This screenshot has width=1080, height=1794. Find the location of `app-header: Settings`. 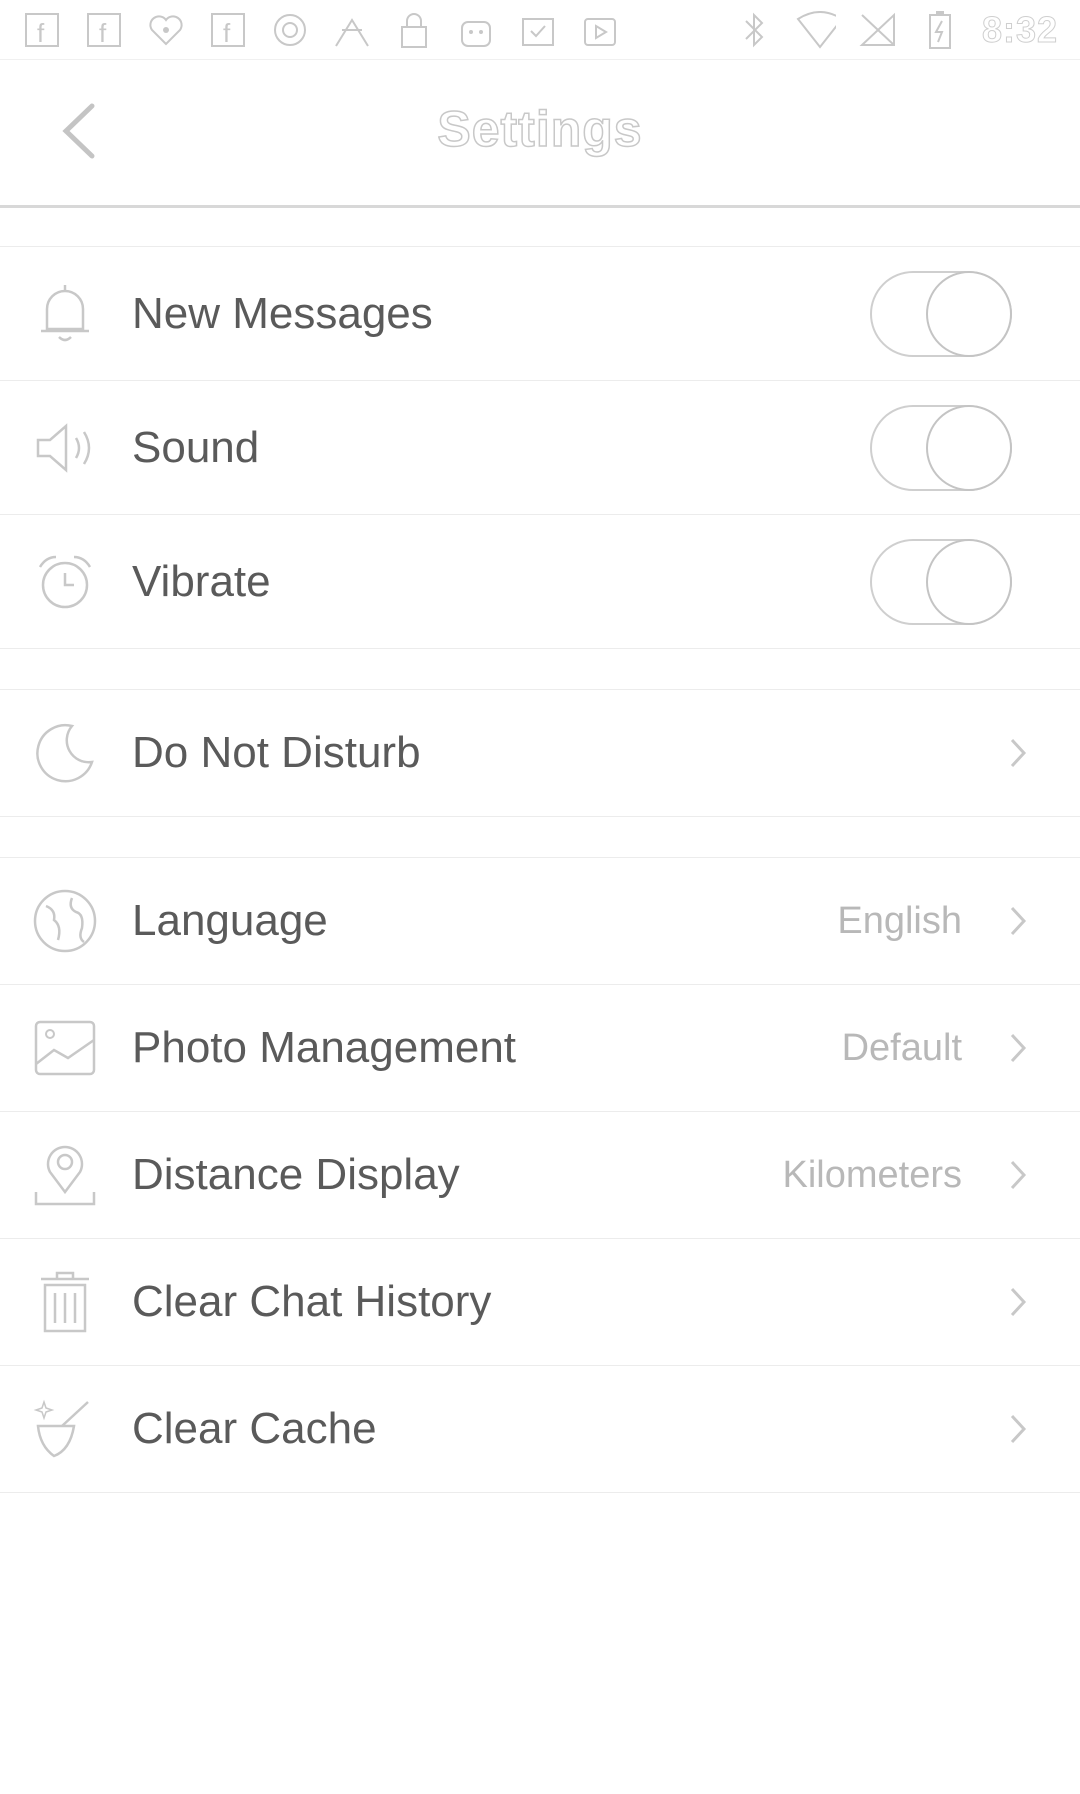

app-header: Settings is located at coordinates (540, 134).